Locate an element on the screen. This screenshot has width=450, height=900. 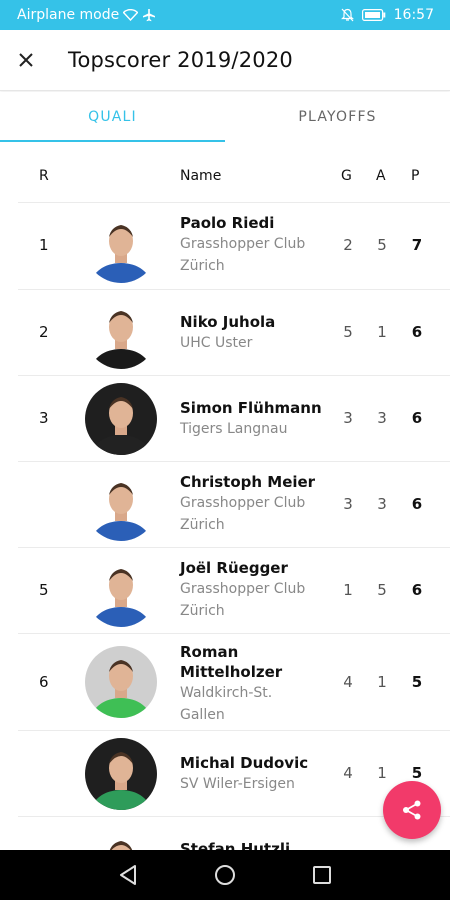
header-name: Name is located at coordinates (201, 176).